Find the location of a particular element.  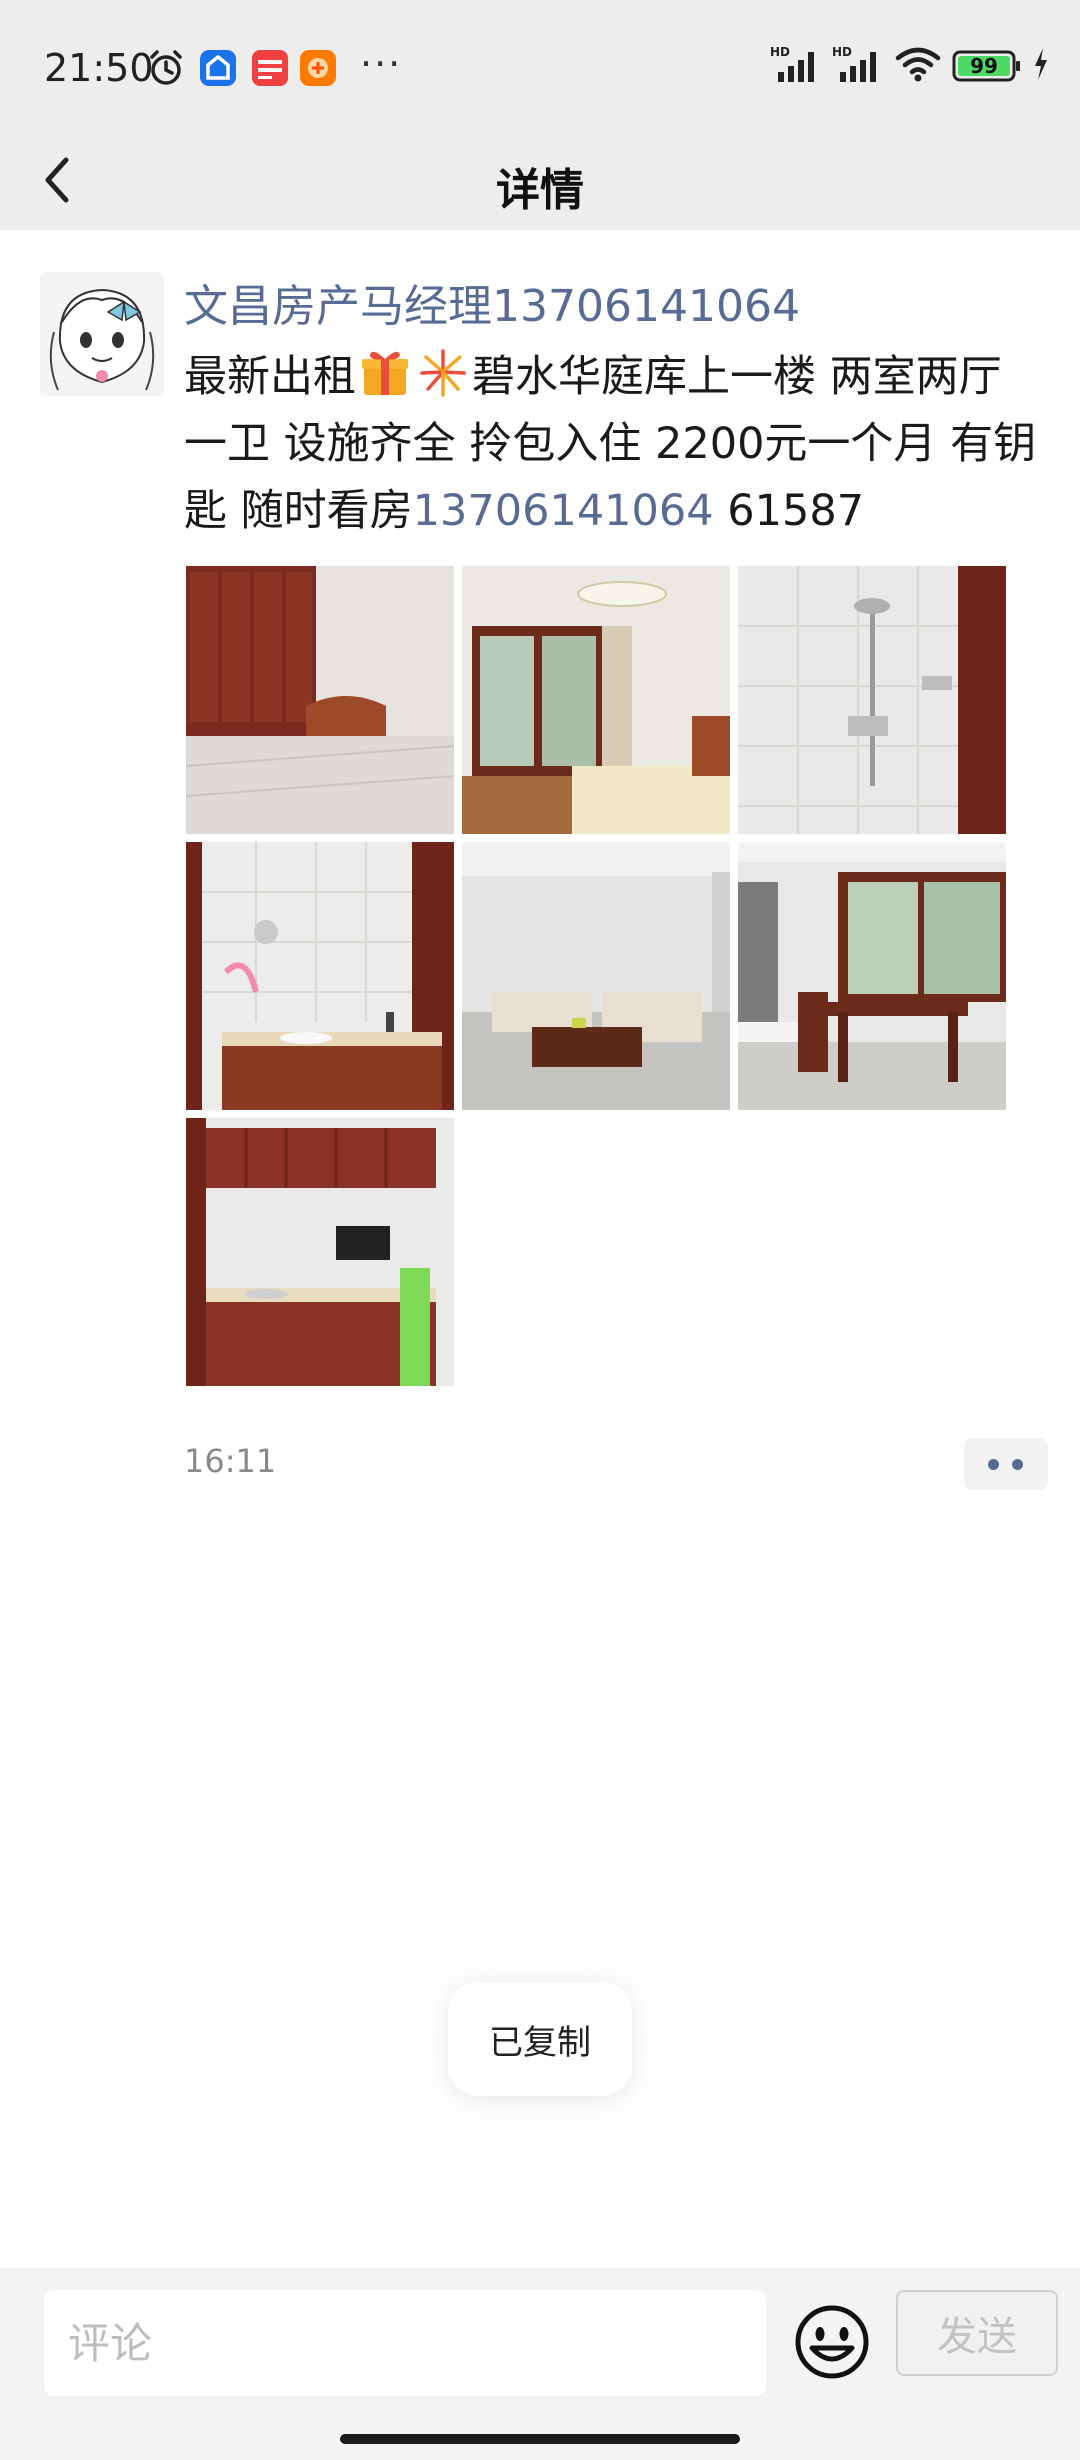

avatar is located at coordinates (102, 334).